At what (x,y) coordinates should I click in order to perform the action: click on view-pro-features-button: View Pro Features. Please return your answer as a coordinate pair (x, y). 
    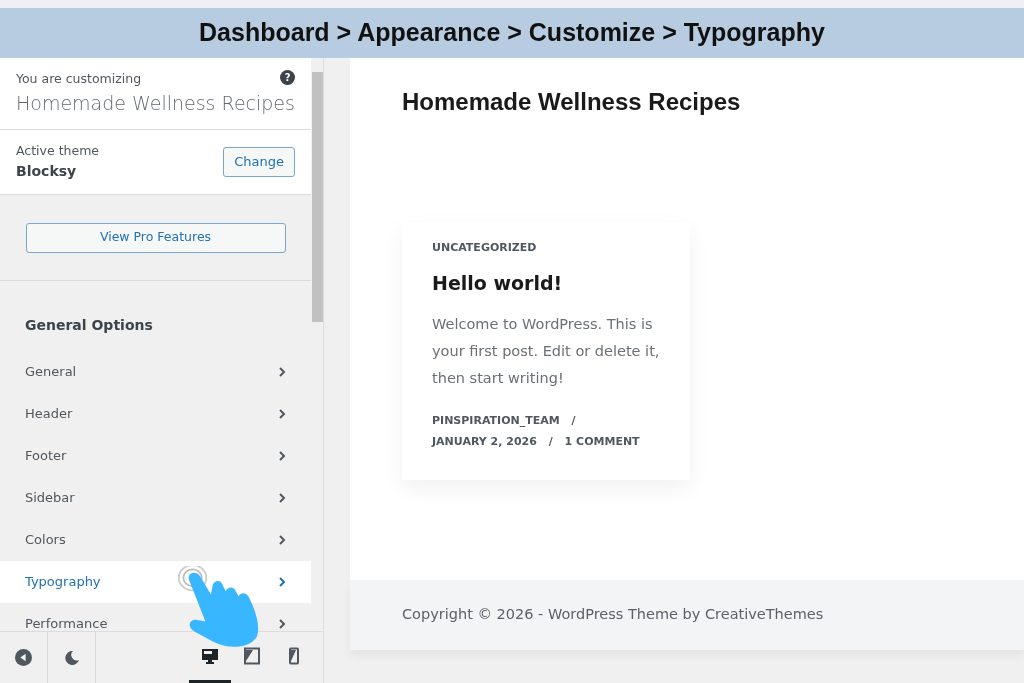
    Looking at the image, I should click on (155, 237).